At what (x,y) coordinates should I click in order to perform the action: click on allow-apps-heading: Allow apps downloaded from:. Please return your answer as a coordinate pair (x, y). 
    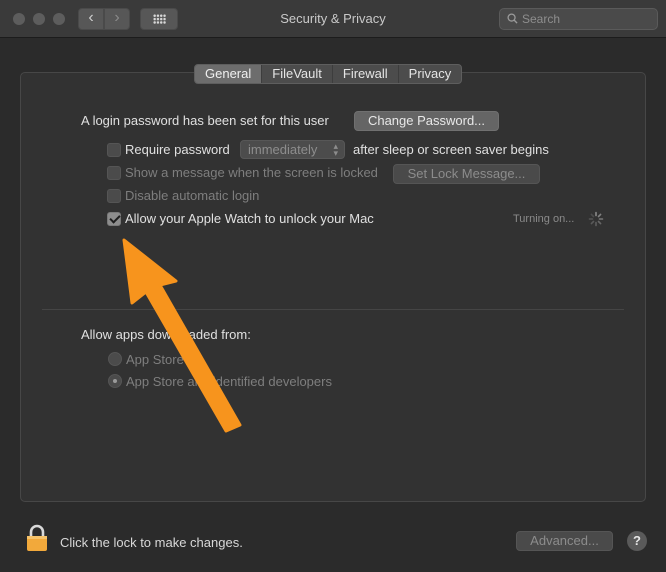
    Looking at the image, I should click on (166, 334).